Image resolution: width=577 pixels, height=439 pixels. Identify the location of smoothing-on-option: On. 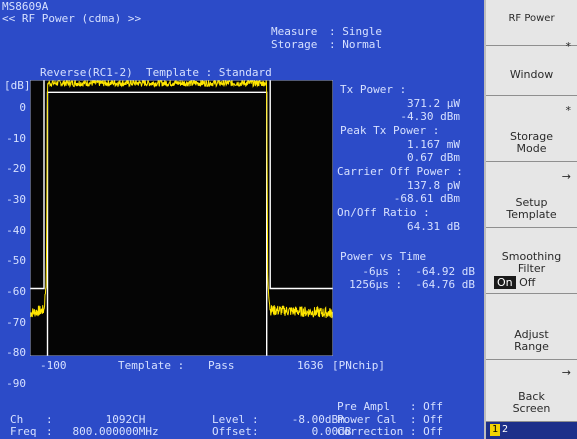
(505, 282).